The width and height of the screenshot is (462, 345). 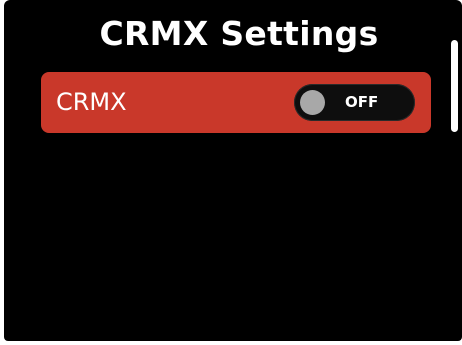 I want to click on toggle-state-label: OFF, so click(x=362, y=102).